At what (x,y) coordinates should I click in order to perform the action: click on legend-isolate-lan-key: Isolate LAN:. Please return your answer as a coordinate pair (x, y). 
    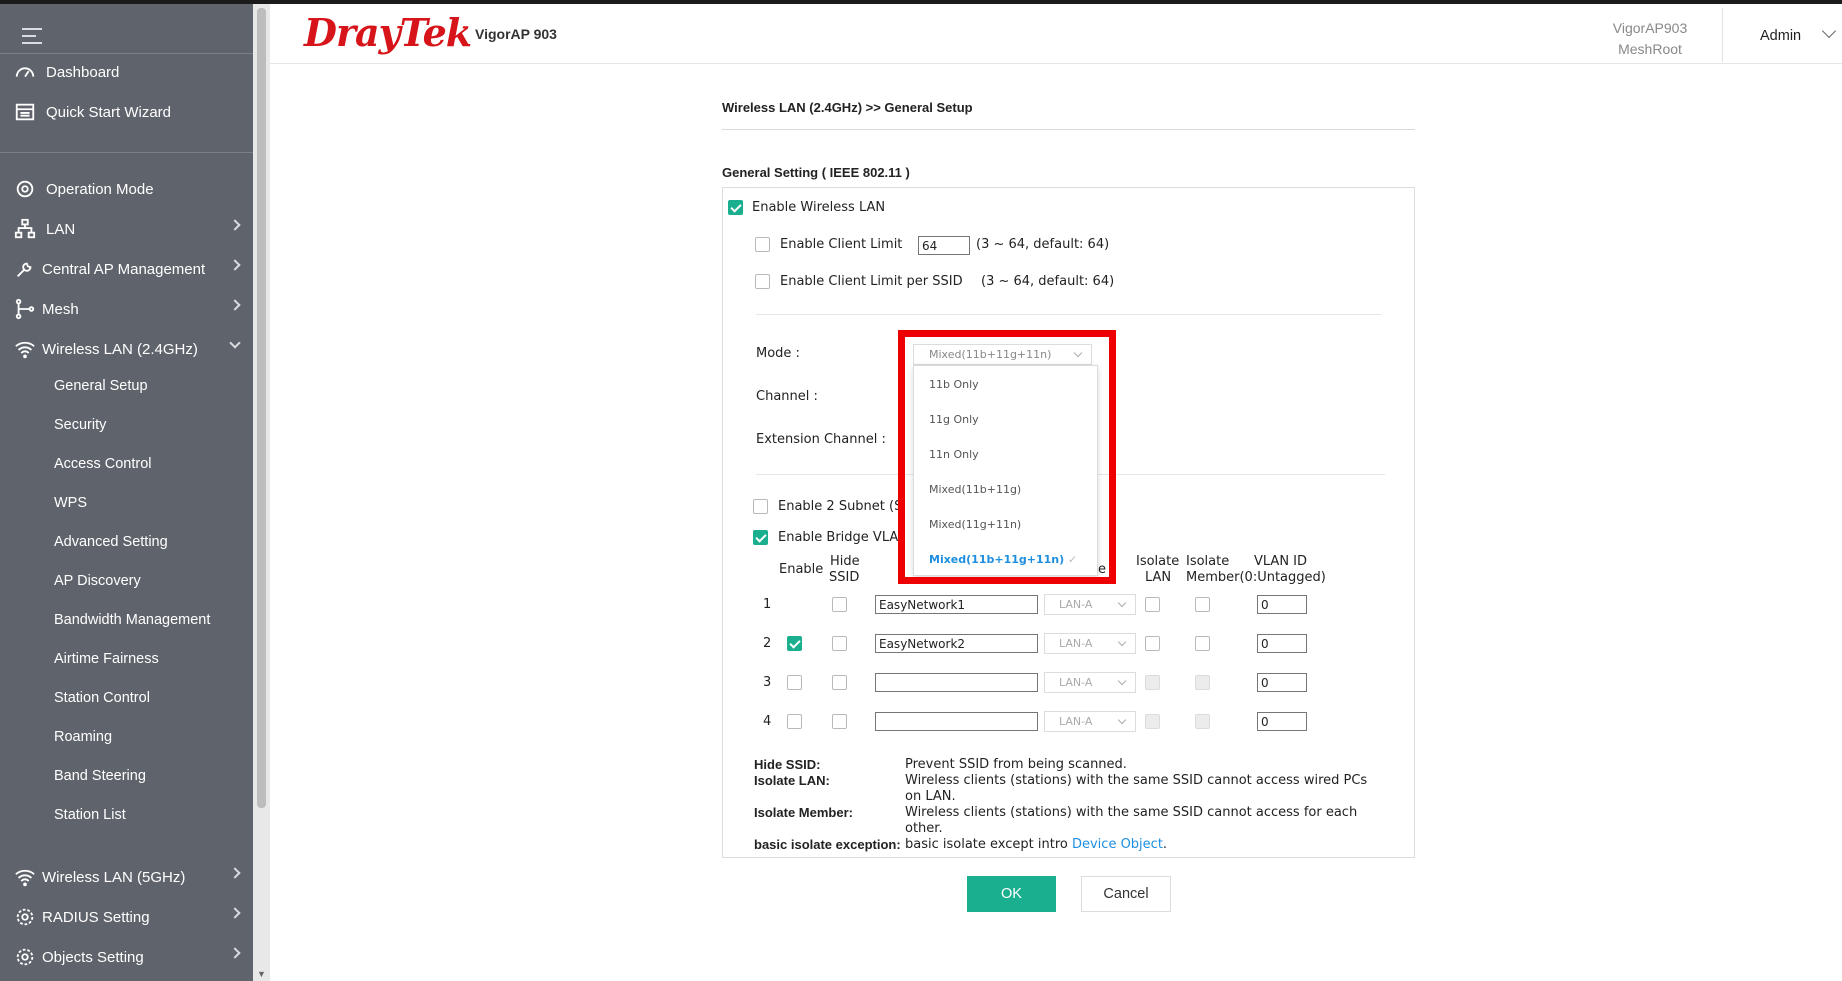
    Looking at the image, I should click on (792, 780).